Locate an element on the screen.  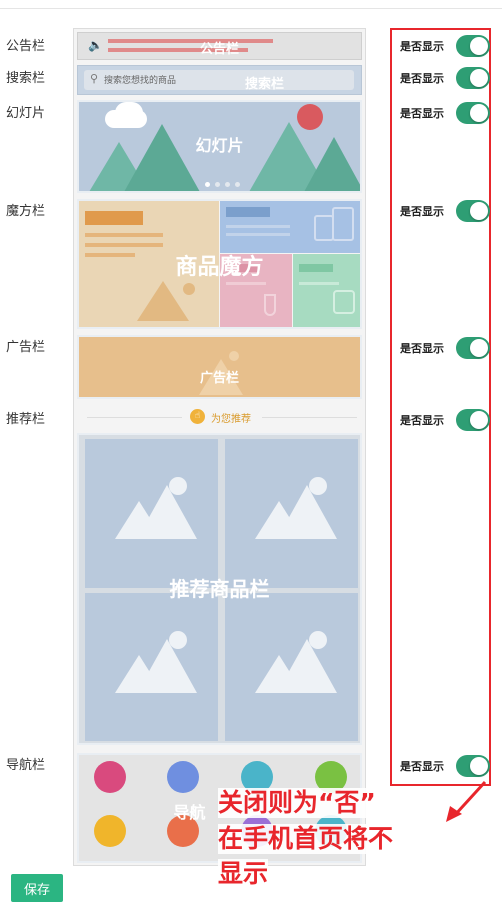
save-button: 保存 is located at coordinates (37, 888).